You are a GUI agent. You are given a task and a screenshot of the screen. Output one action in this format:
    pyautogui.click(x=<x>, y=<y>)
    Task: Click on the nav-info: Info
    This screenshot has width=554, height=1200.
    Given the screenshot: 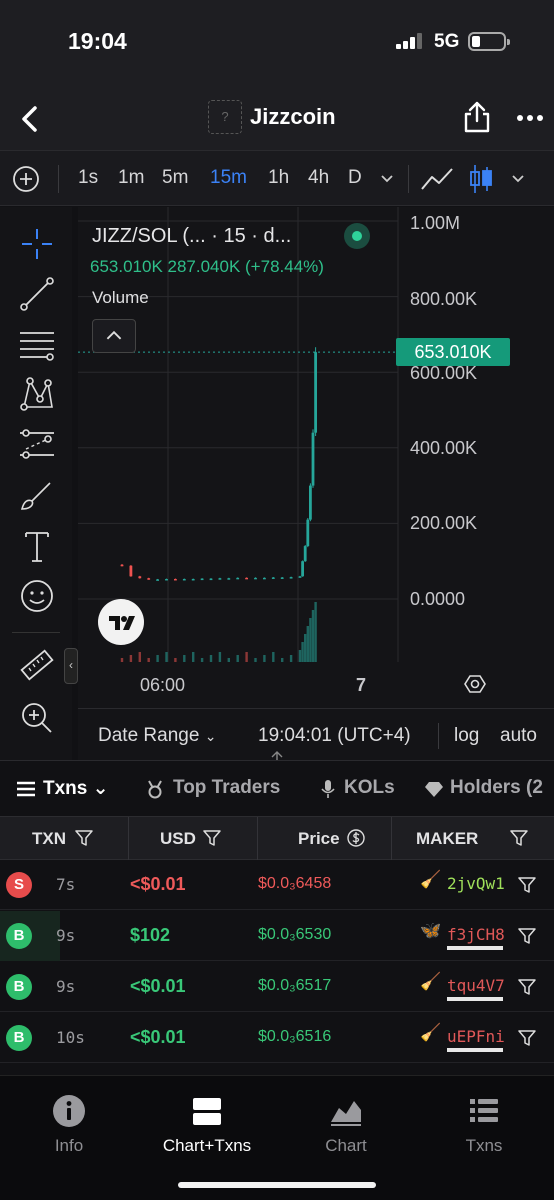 What is the action you would take?
    pyautogui.click(x=69, y=1125)
    